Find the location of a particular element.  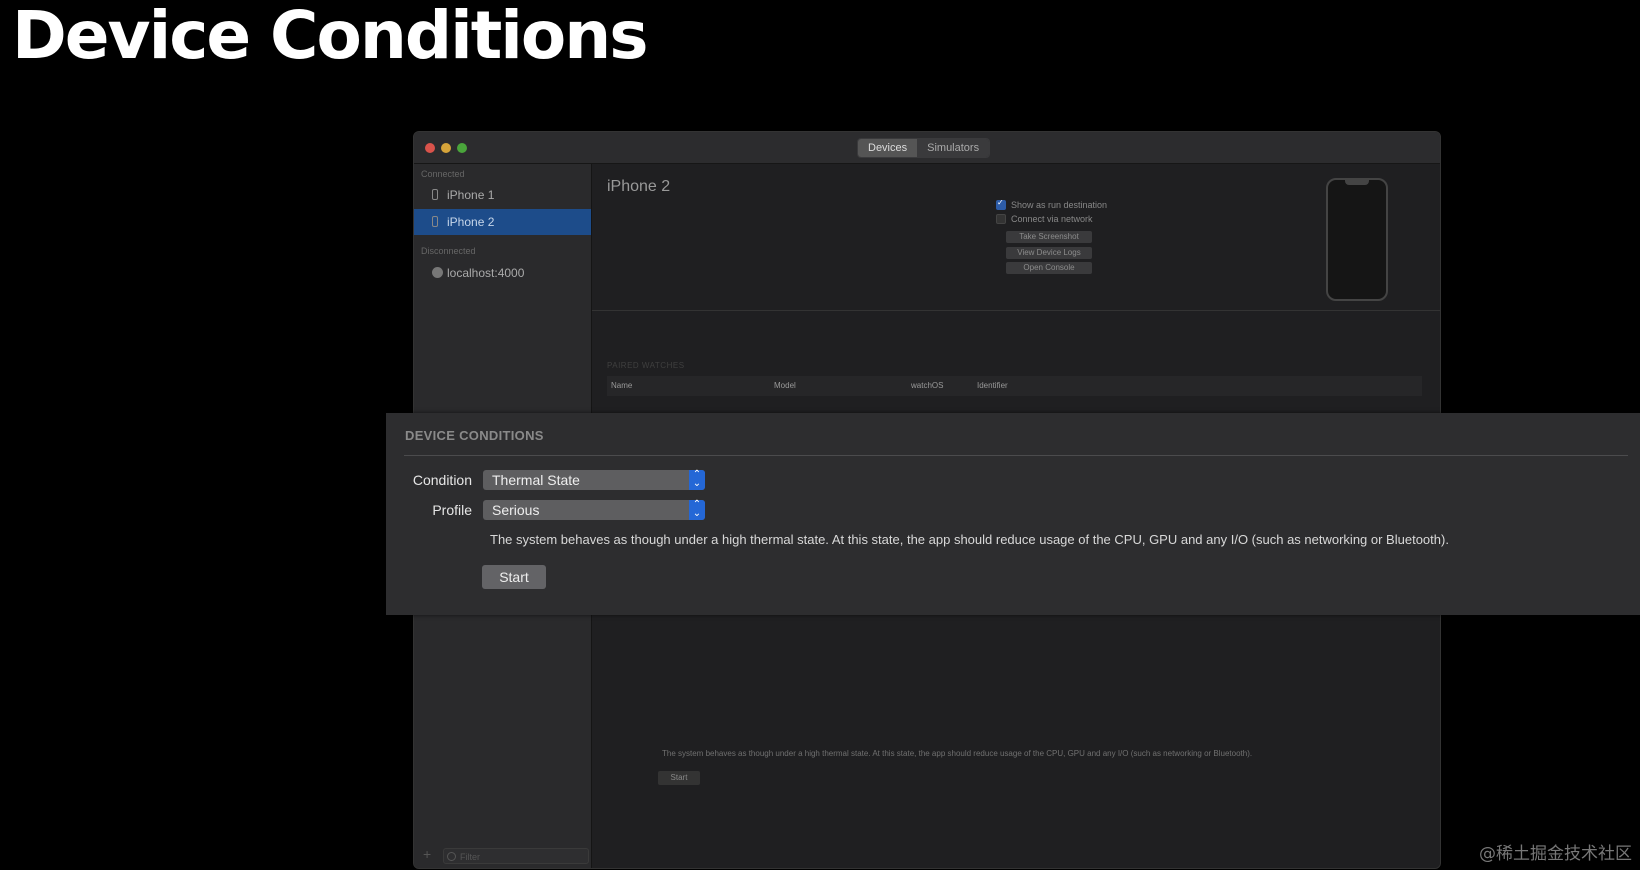

column-header-name: Name is located at coordinates (621, 385).